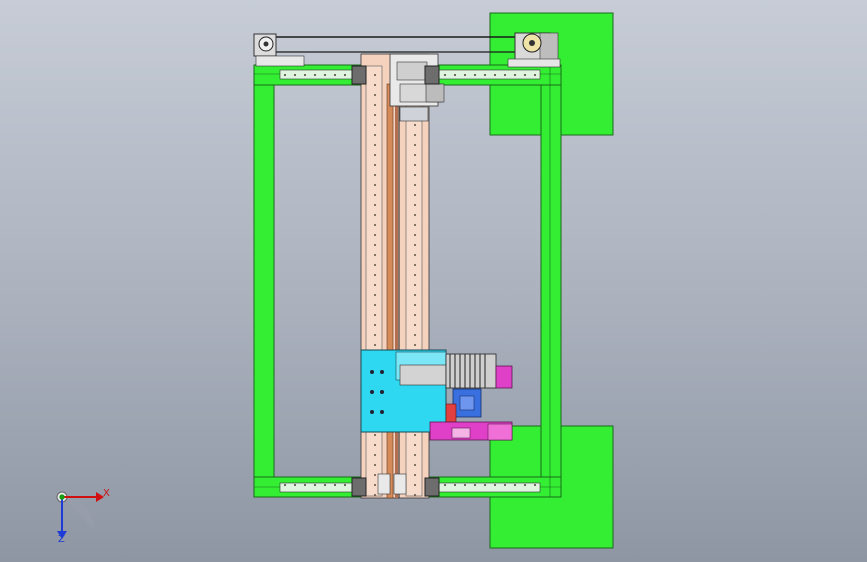  What do you see at coordinates (471, 431) in the screenshot?
I see `magenta-bracket` at bounding box center [471, 431].